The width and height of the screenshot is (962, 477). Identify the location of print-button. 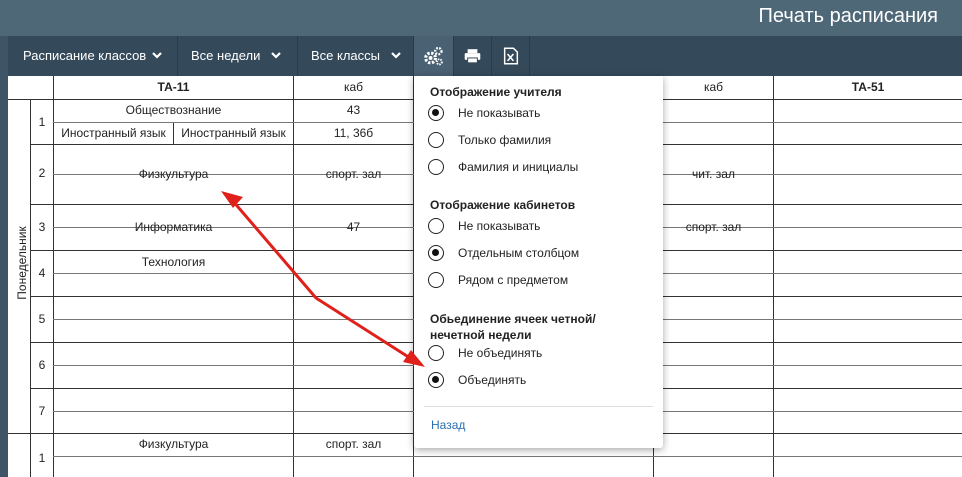
(473, 56).